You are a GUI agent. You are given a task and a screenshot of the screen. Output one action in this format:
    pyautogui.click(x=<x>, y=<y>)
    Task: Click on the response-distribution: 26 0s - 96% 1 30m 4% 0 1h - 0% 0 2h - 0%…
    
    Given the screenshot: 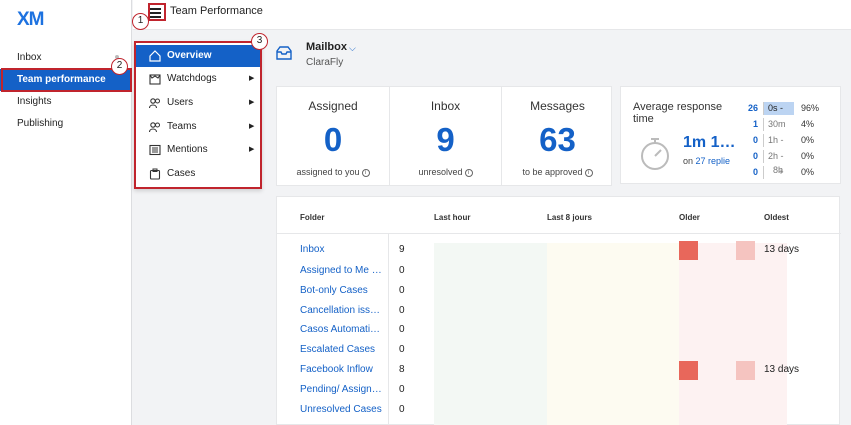 What is the action you would take?
    pyautogui.click(x=791, y=141)
    